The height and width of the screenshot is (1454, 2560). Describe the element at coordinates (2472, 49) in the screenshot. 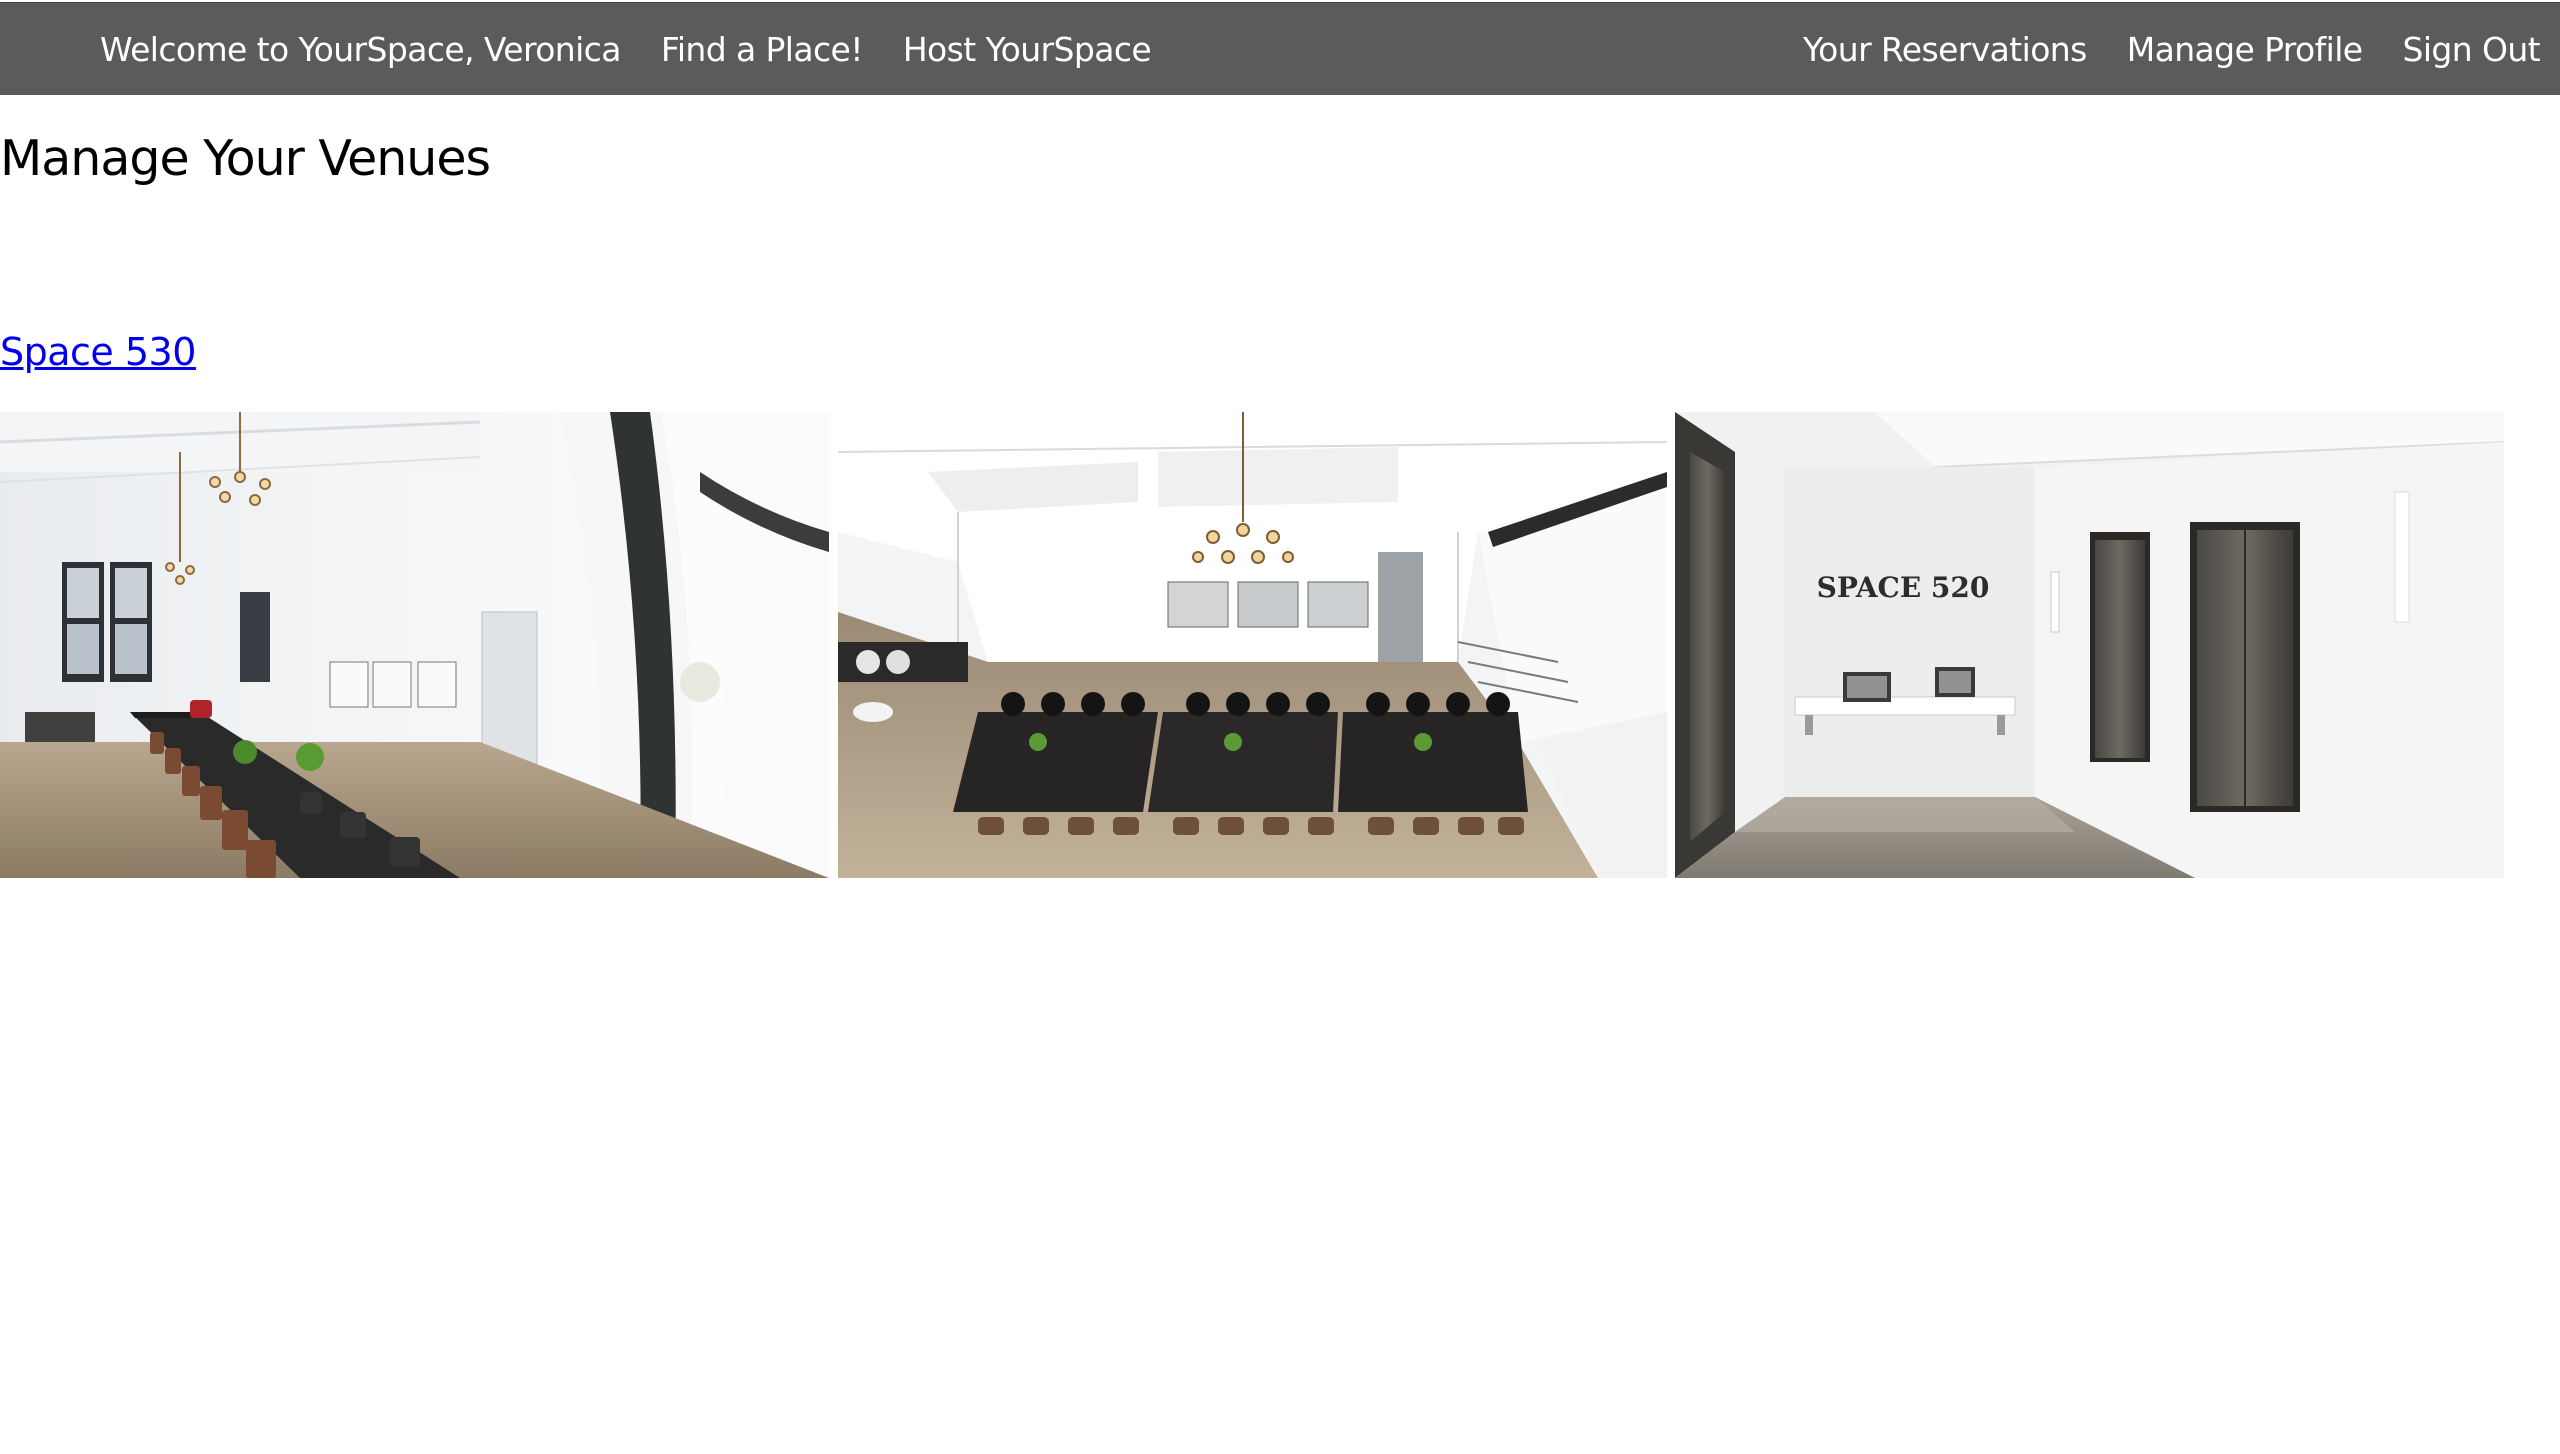

I see `nav-sign-out-link: Sign Out` at that location.